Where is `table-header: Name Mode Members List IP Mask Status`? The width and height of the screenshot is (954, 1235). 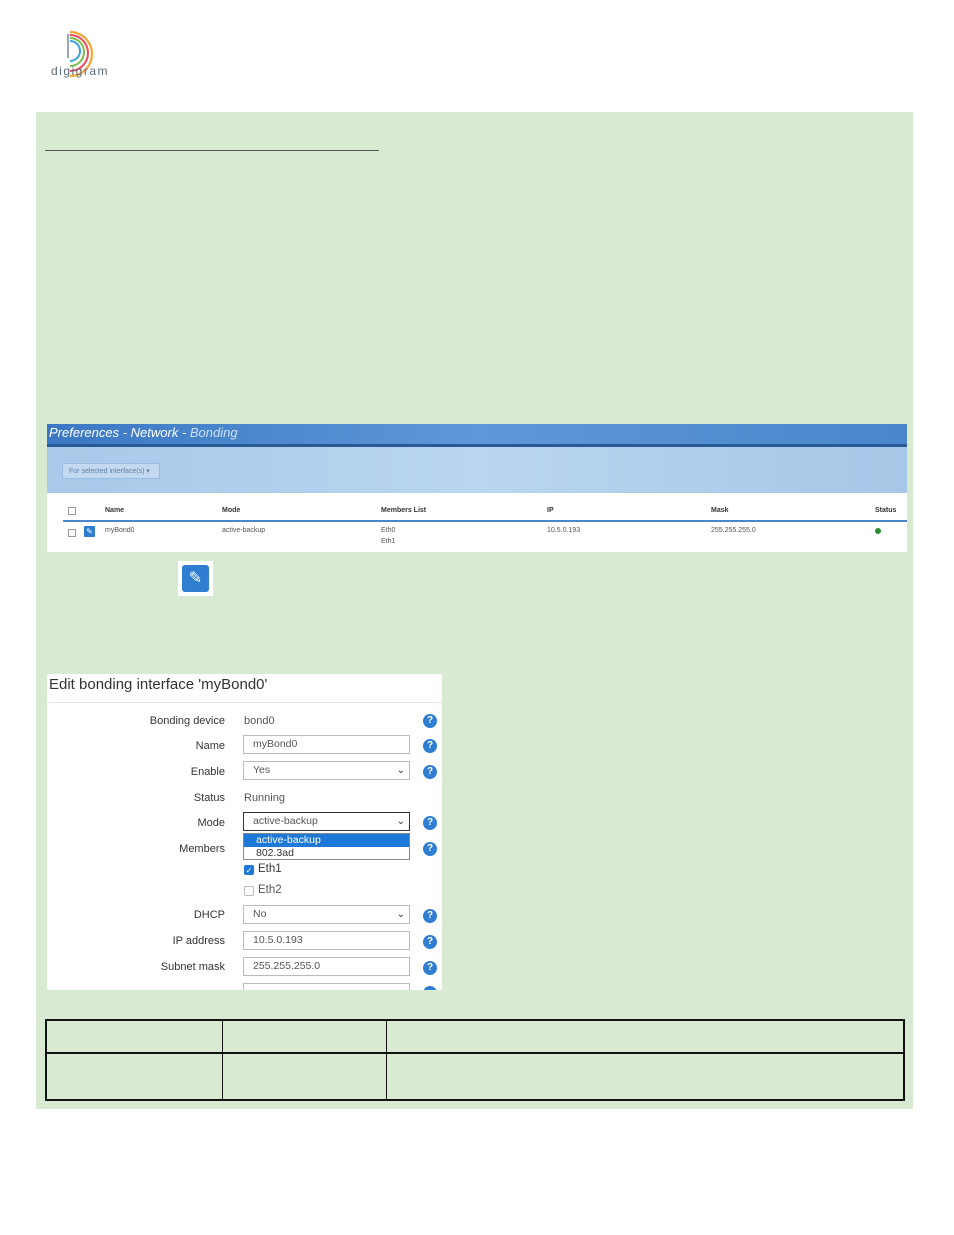 table-header: Name Mode Members List IP Mask Status is located at coordinates (485, 512).